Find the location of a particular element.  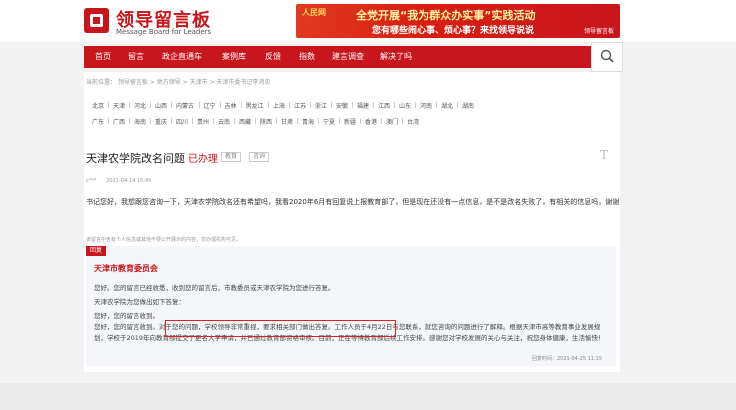

banner-headline: 全党开展“我为群众办实事”实践活动 is located at coordinates (446, 15).